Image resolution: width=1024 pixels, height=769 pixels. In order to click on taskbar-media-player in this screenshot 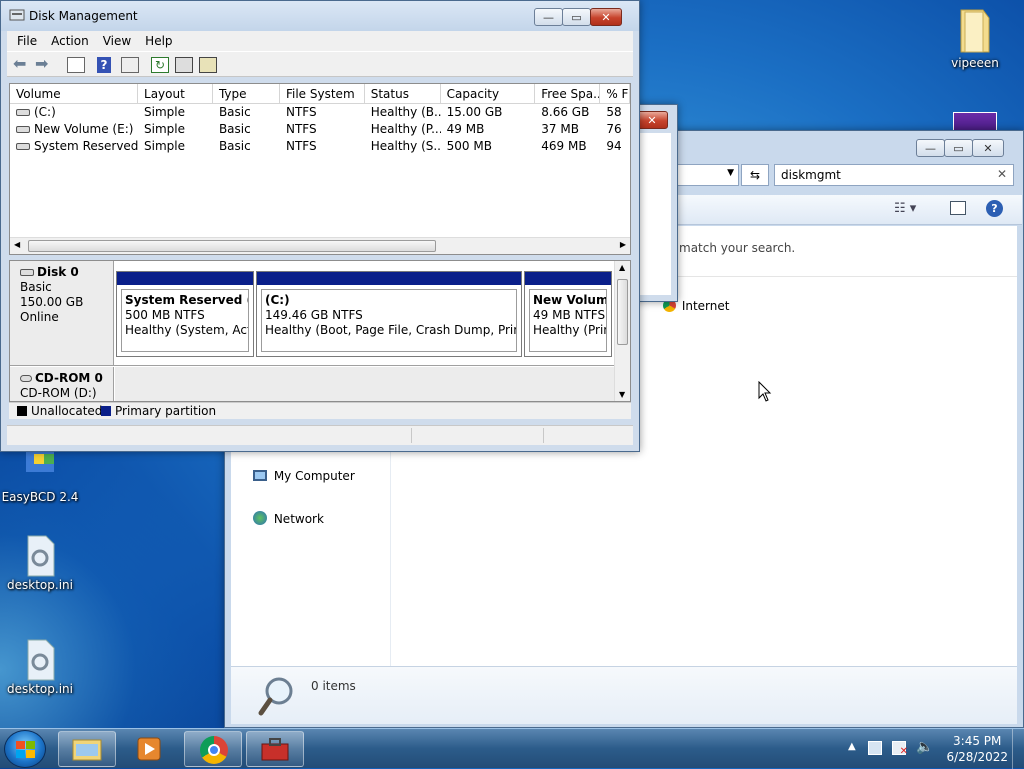, I will do `click(149, 749)`.